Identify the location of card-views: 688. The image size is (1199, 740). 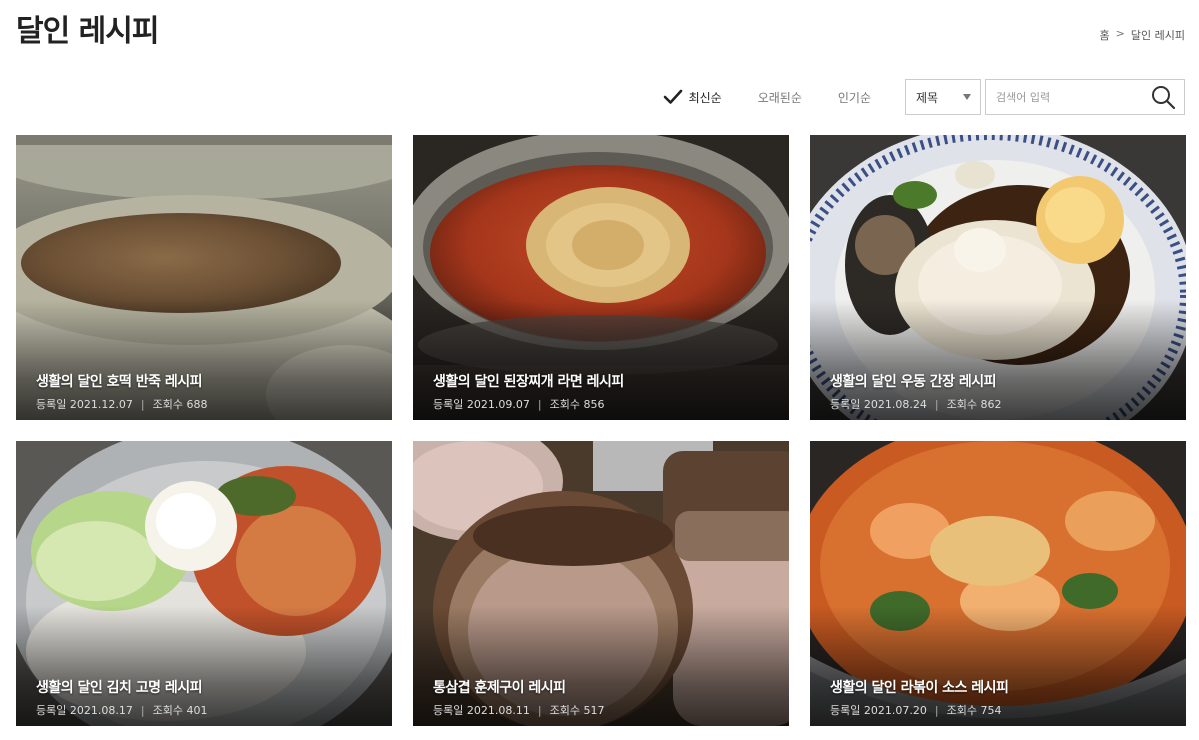
(197, 404).